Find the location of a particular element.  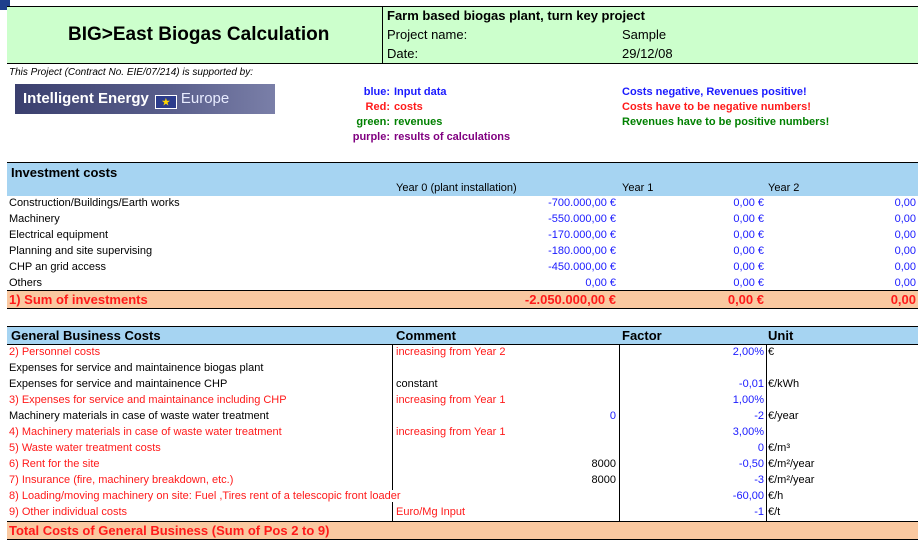

gbc-row-label: 2) Personnel costs is located at coordinates (55, 352).